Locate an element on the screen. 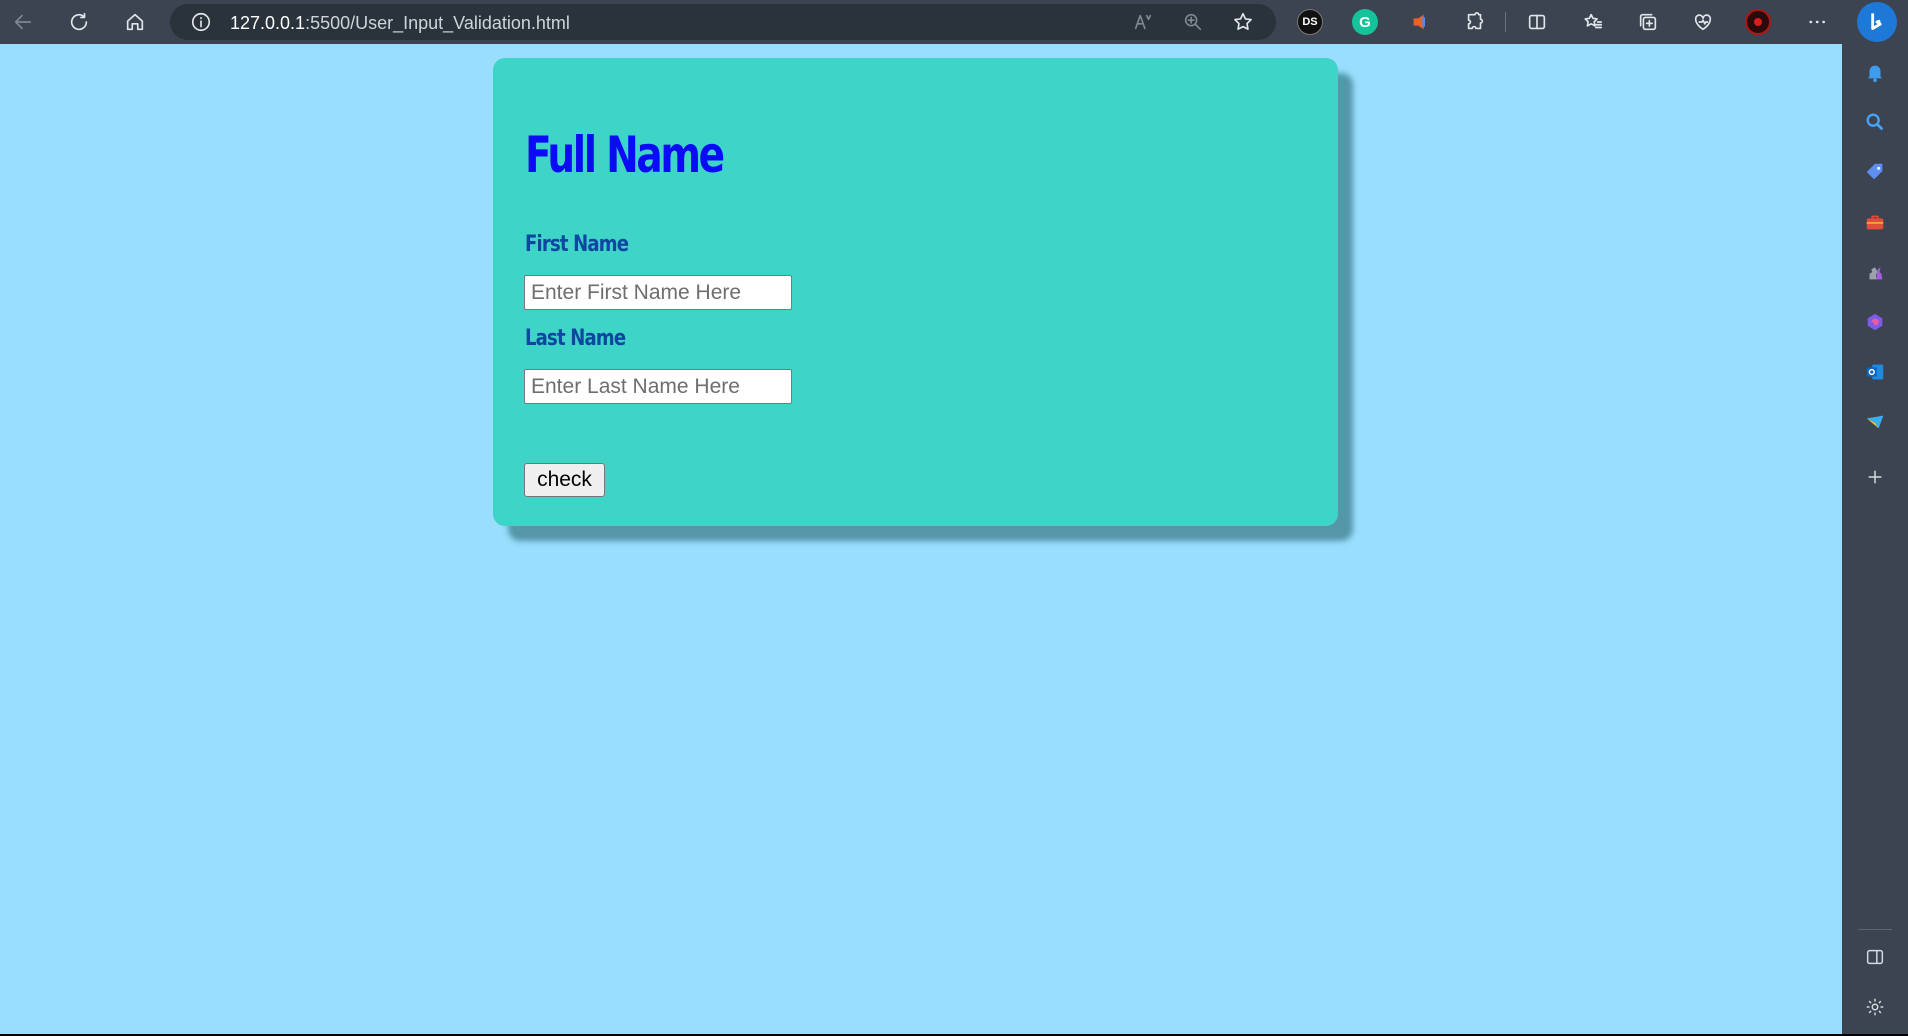 This screenshot has height=1036, width=1908. form-title: Full Name is located at coordinates (625, 155).